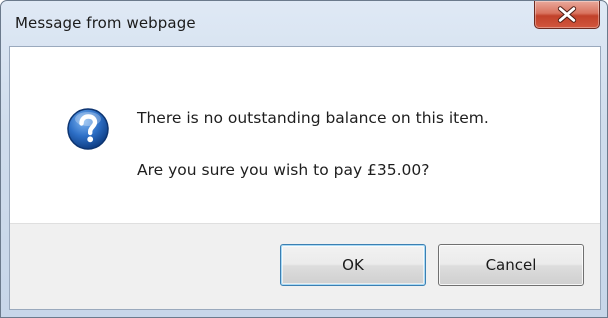 Image resolution: width=608 pixels, height=318 pixels. What do you see at coordinates (511, 265) in the screenshot?
I see `cancel-button: Cancel` at bounding box center [511, 265].